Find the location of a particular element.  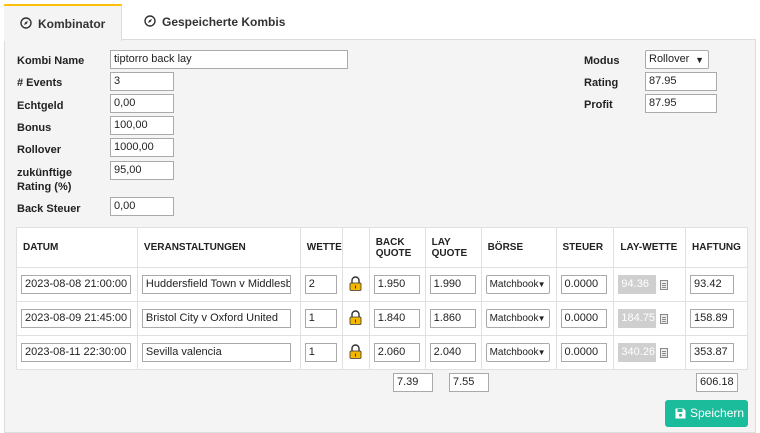

col-lay-wette: LAY-WETTE is located at coordinates (650, 247).